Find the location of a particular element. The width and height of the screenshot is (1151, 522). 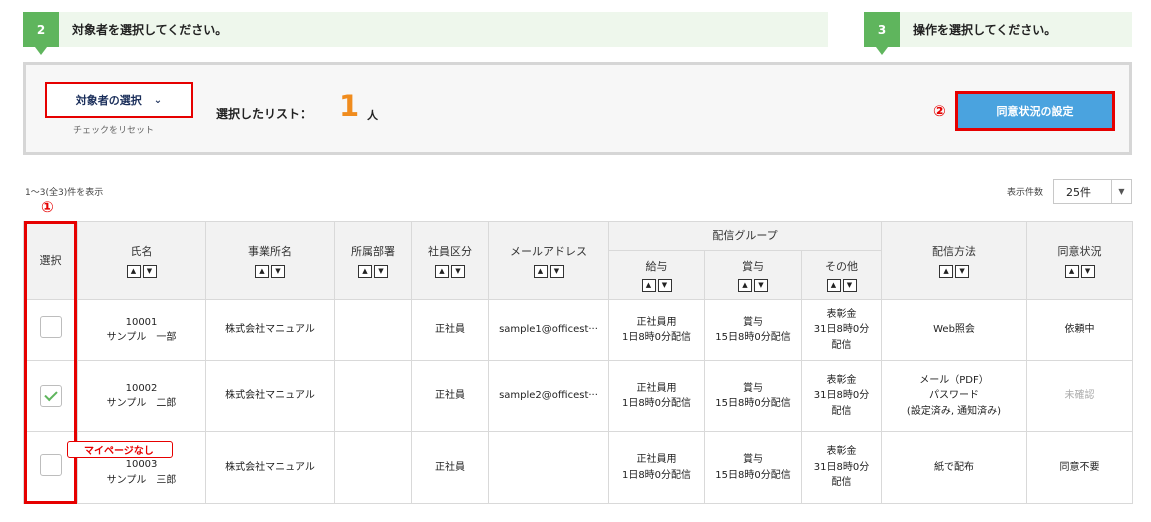

annotation-marker-2: ② is located at coordinates (939, 111).